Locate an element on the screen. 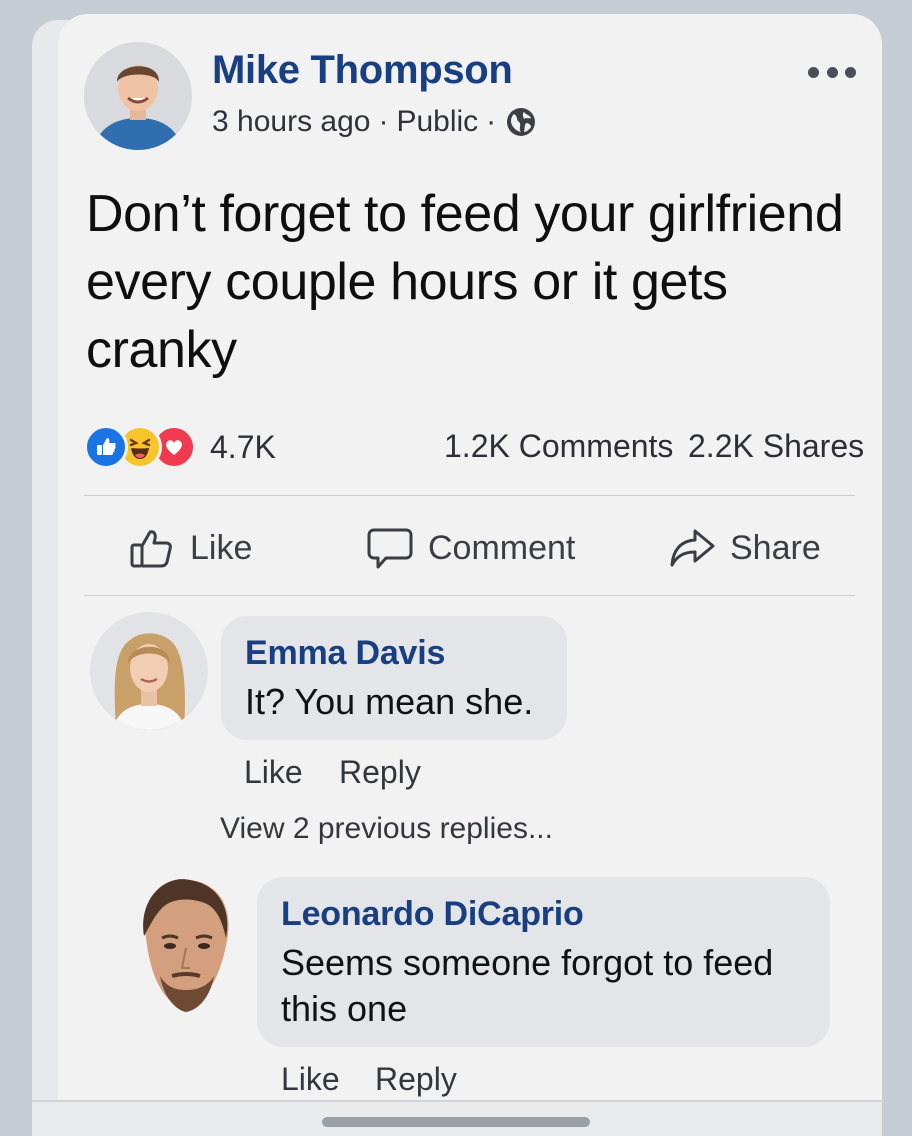 The width and height of the screenshot is (912, 1136). reply-text: Seems someone forgot to feed this one is located at coordinates (527, 985).